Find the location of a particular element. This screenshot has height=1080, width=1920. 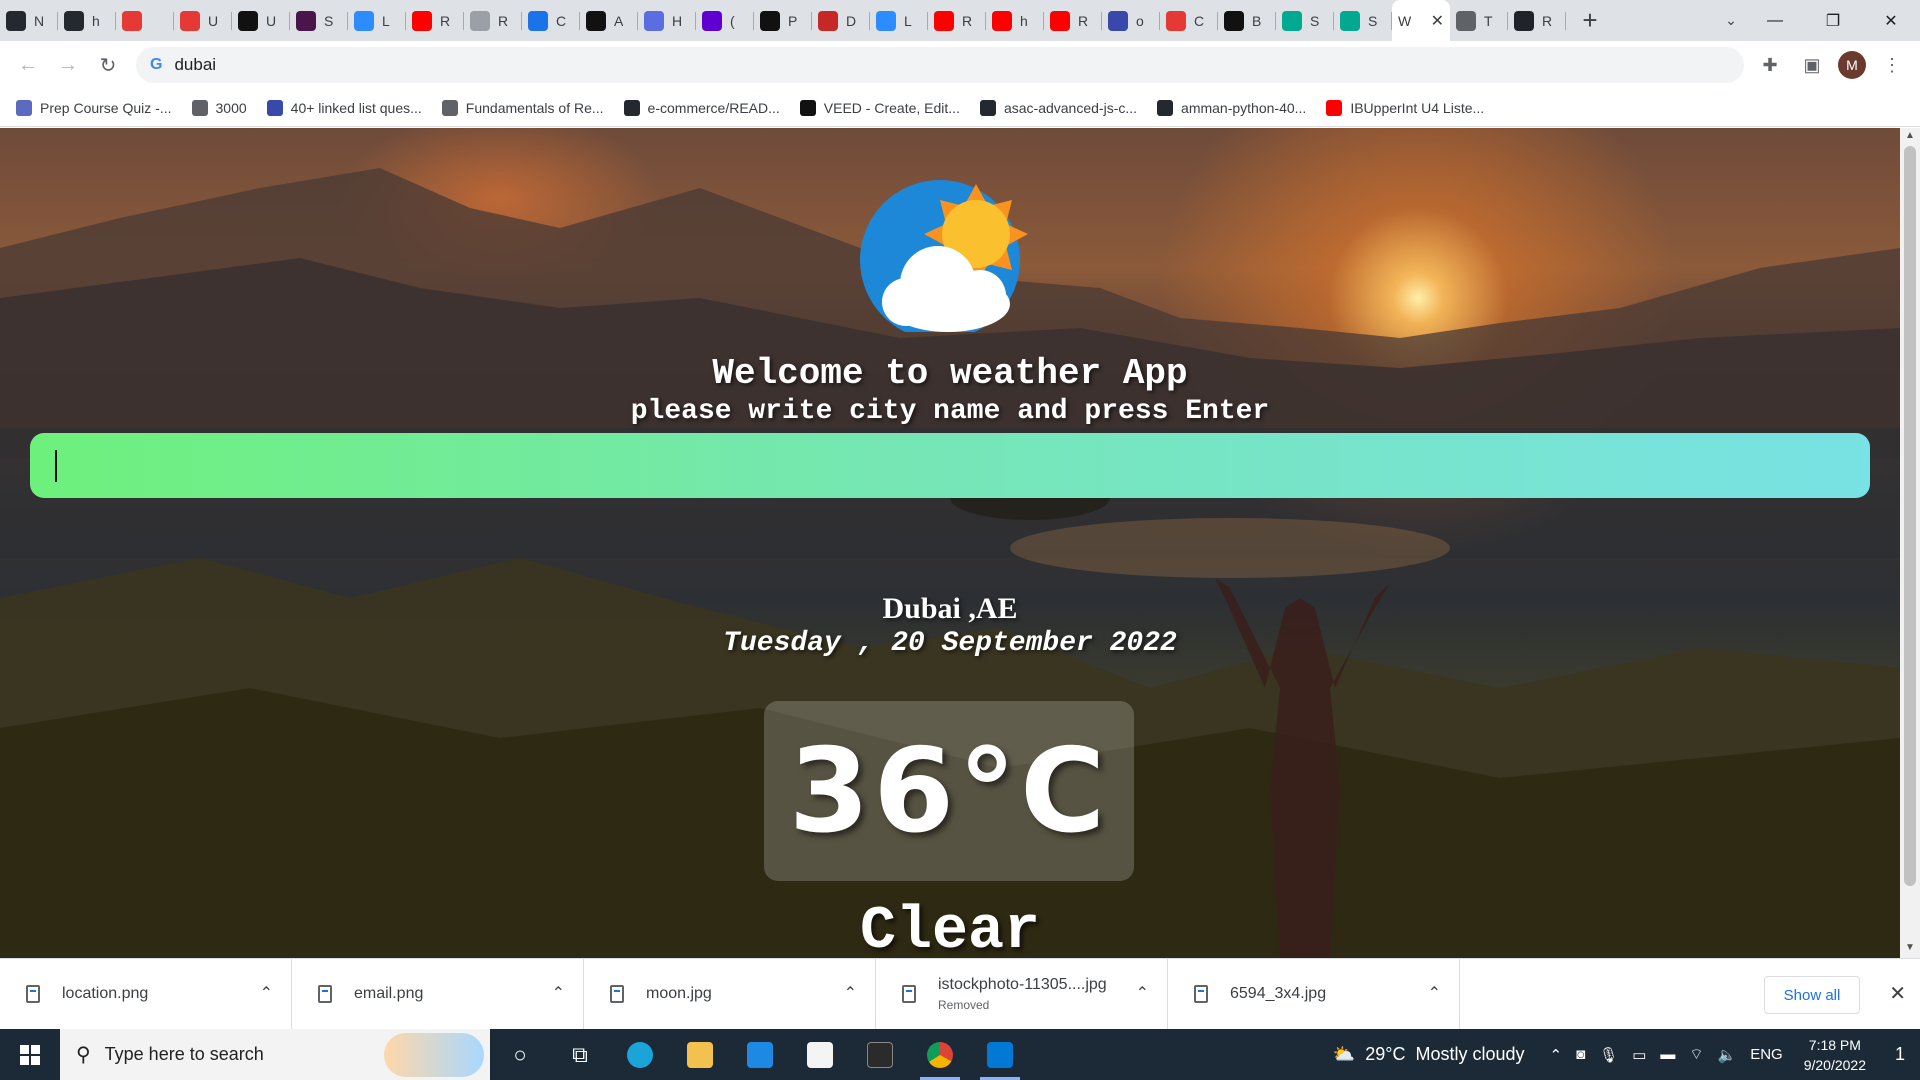

browser-tab: o is located at coordinates (1131, 20).